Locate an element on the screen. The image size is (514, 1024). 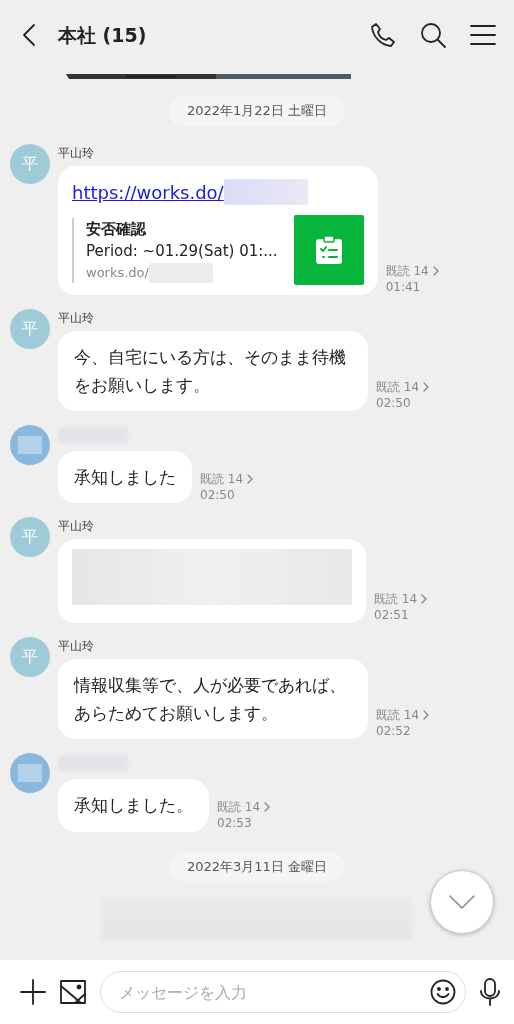
search-icon is located at coordinates (433, 35).